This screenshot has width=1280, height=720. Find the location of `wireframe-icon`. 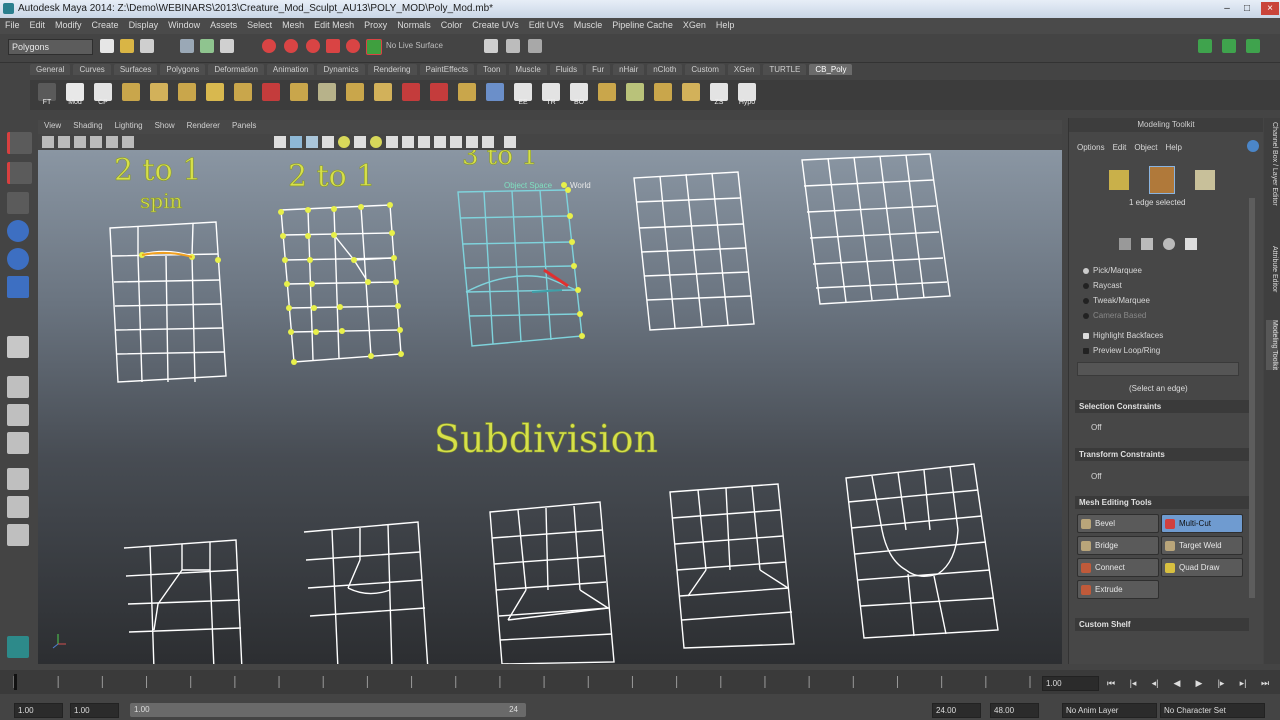

wireframe-icon is located at coordinates (280, 142).